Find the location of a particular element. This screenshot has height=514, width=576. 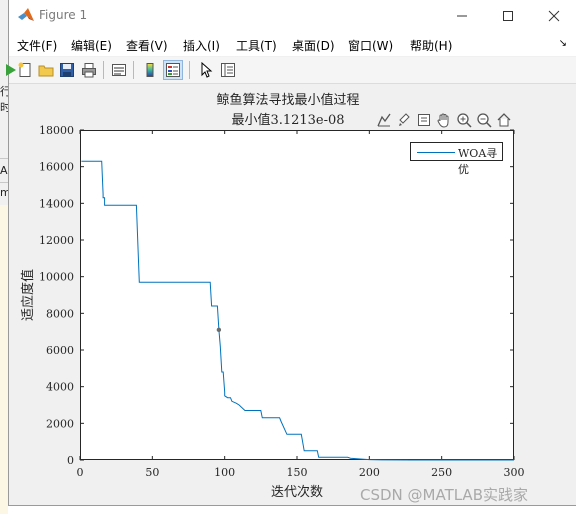

y-tick-label: 0 is located at coordinates (70, 460).